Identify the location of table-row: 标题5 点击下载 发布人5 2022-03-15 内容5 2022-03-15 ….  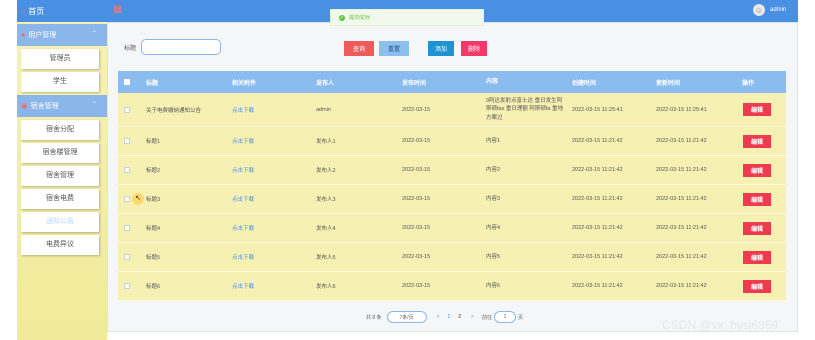
(452, 257).